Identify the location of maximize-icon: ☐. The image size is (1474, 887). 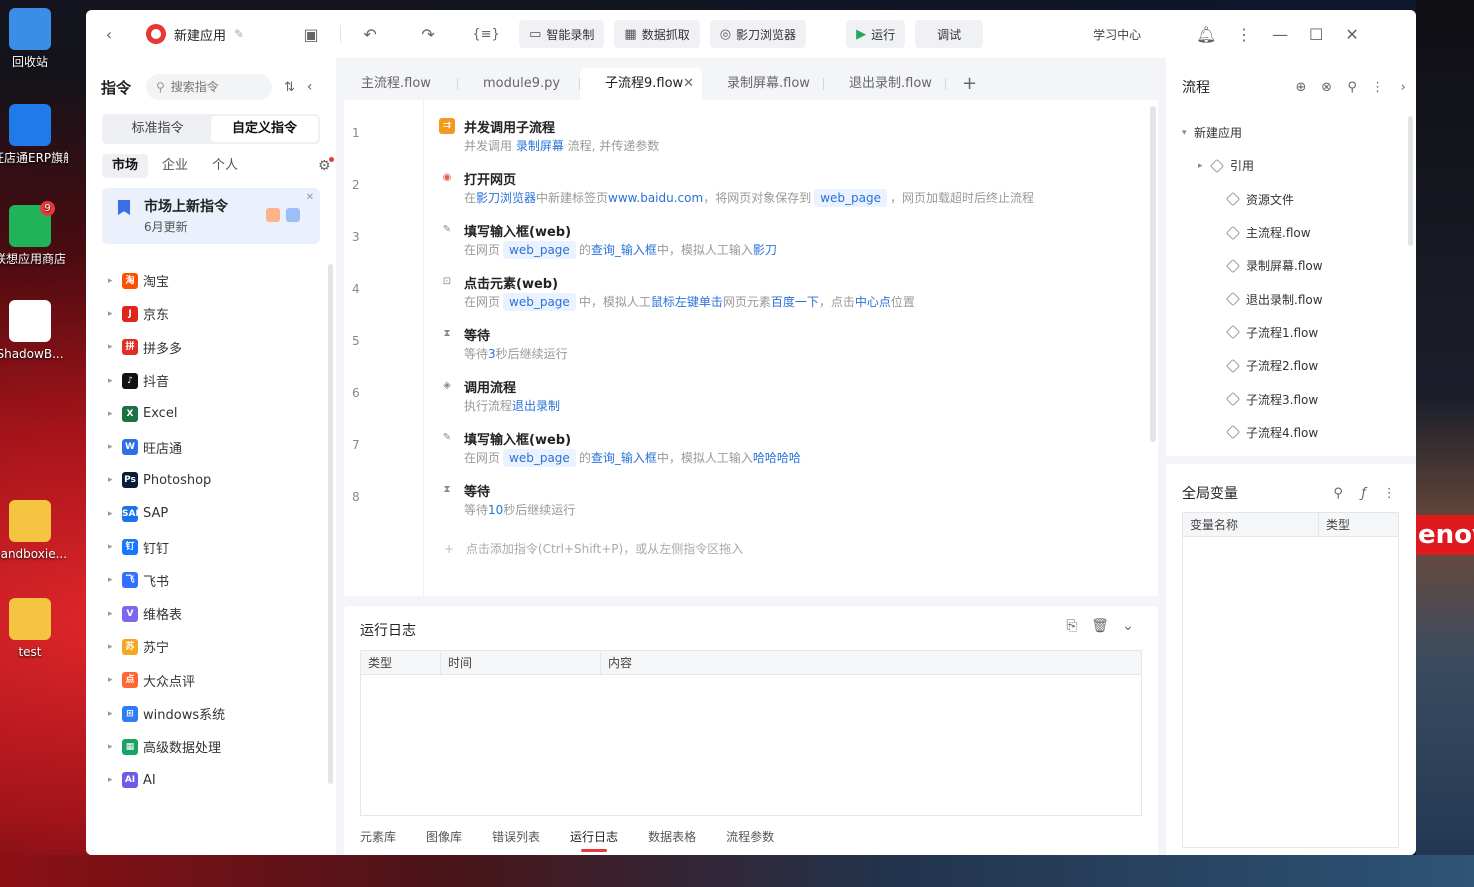
(1316, 34).